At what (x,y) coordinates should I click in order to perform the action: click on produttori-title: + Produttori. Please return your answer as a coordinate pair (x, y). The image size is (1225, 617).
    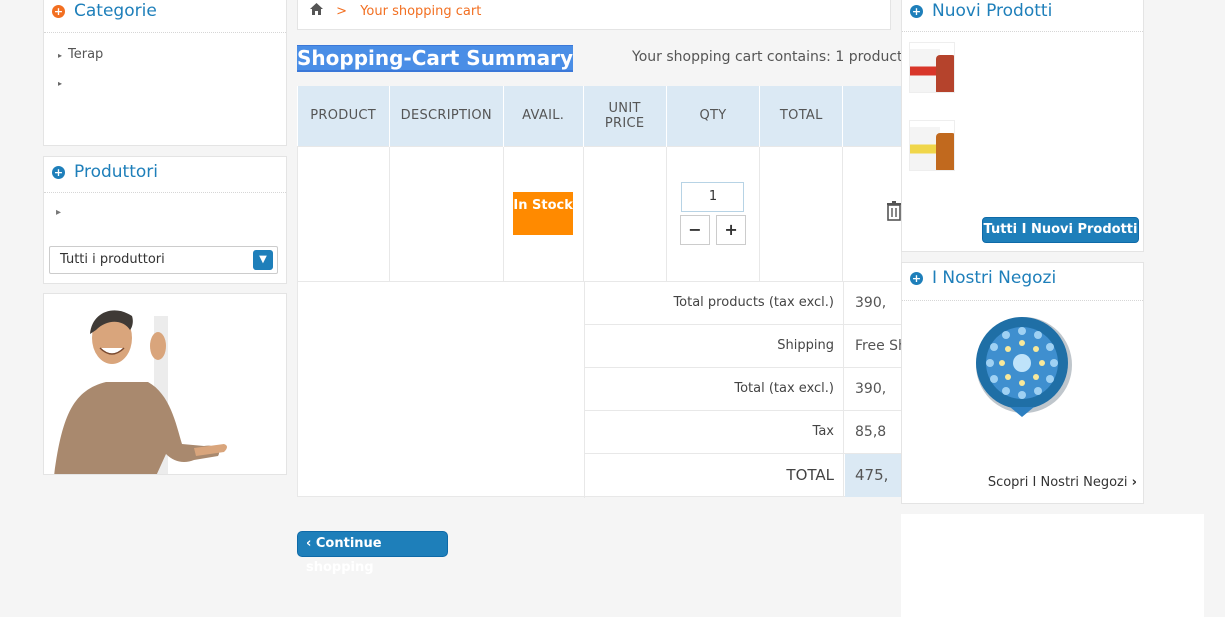
    Looking at the image, I should click on (165, 177).